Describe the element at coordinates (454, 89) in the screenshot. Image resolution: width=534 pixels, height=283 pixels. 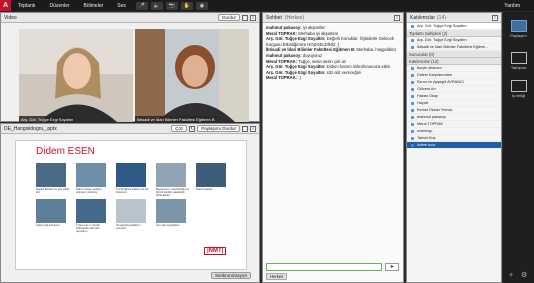
I see `attendee-row: Gülcem Arı` at that location.